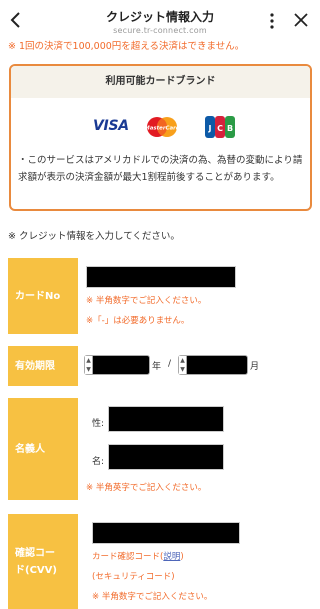  I want to click on card-brand-logos: VISA MasterCard J C B, so click(168, 127).